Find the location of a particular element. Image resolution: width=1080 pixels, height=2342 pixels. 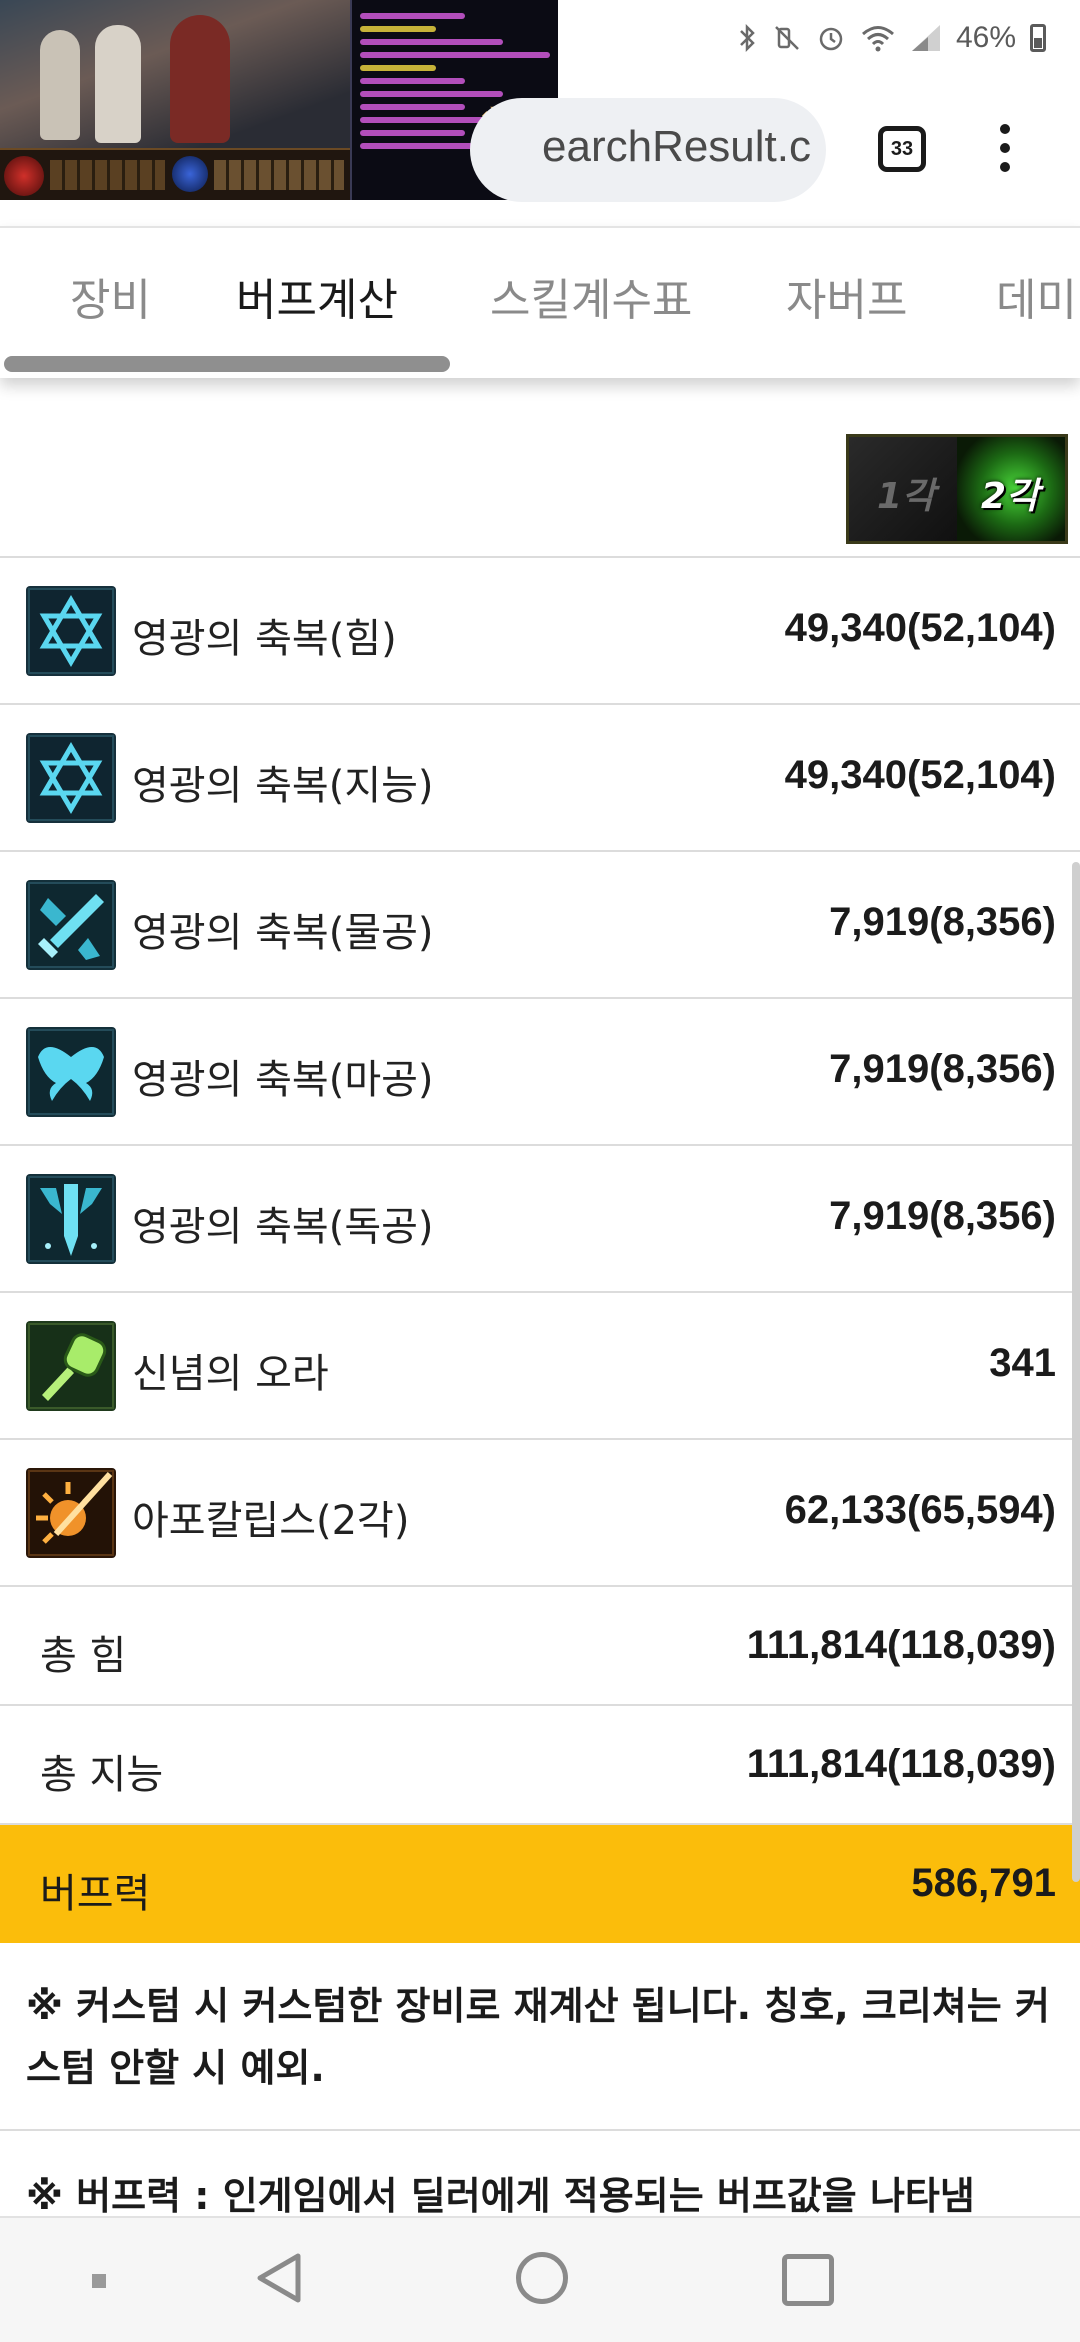

more-options-icon is located at coordinates (1005, 152).